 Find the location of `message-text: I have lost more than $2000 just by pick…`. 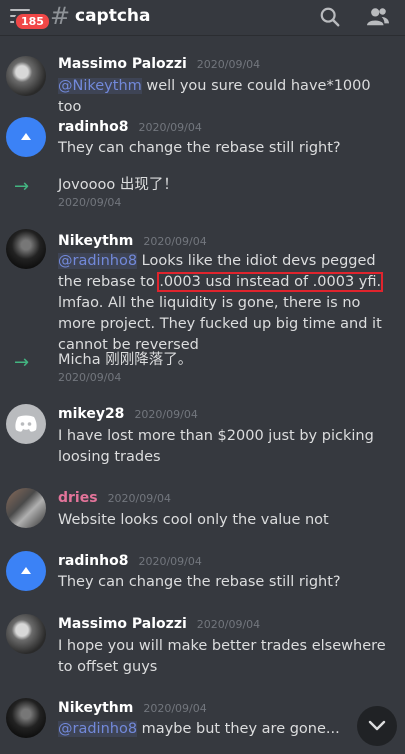

message-text: I have lost more than $2000 just by pick… is located at coordinates (216, 446).